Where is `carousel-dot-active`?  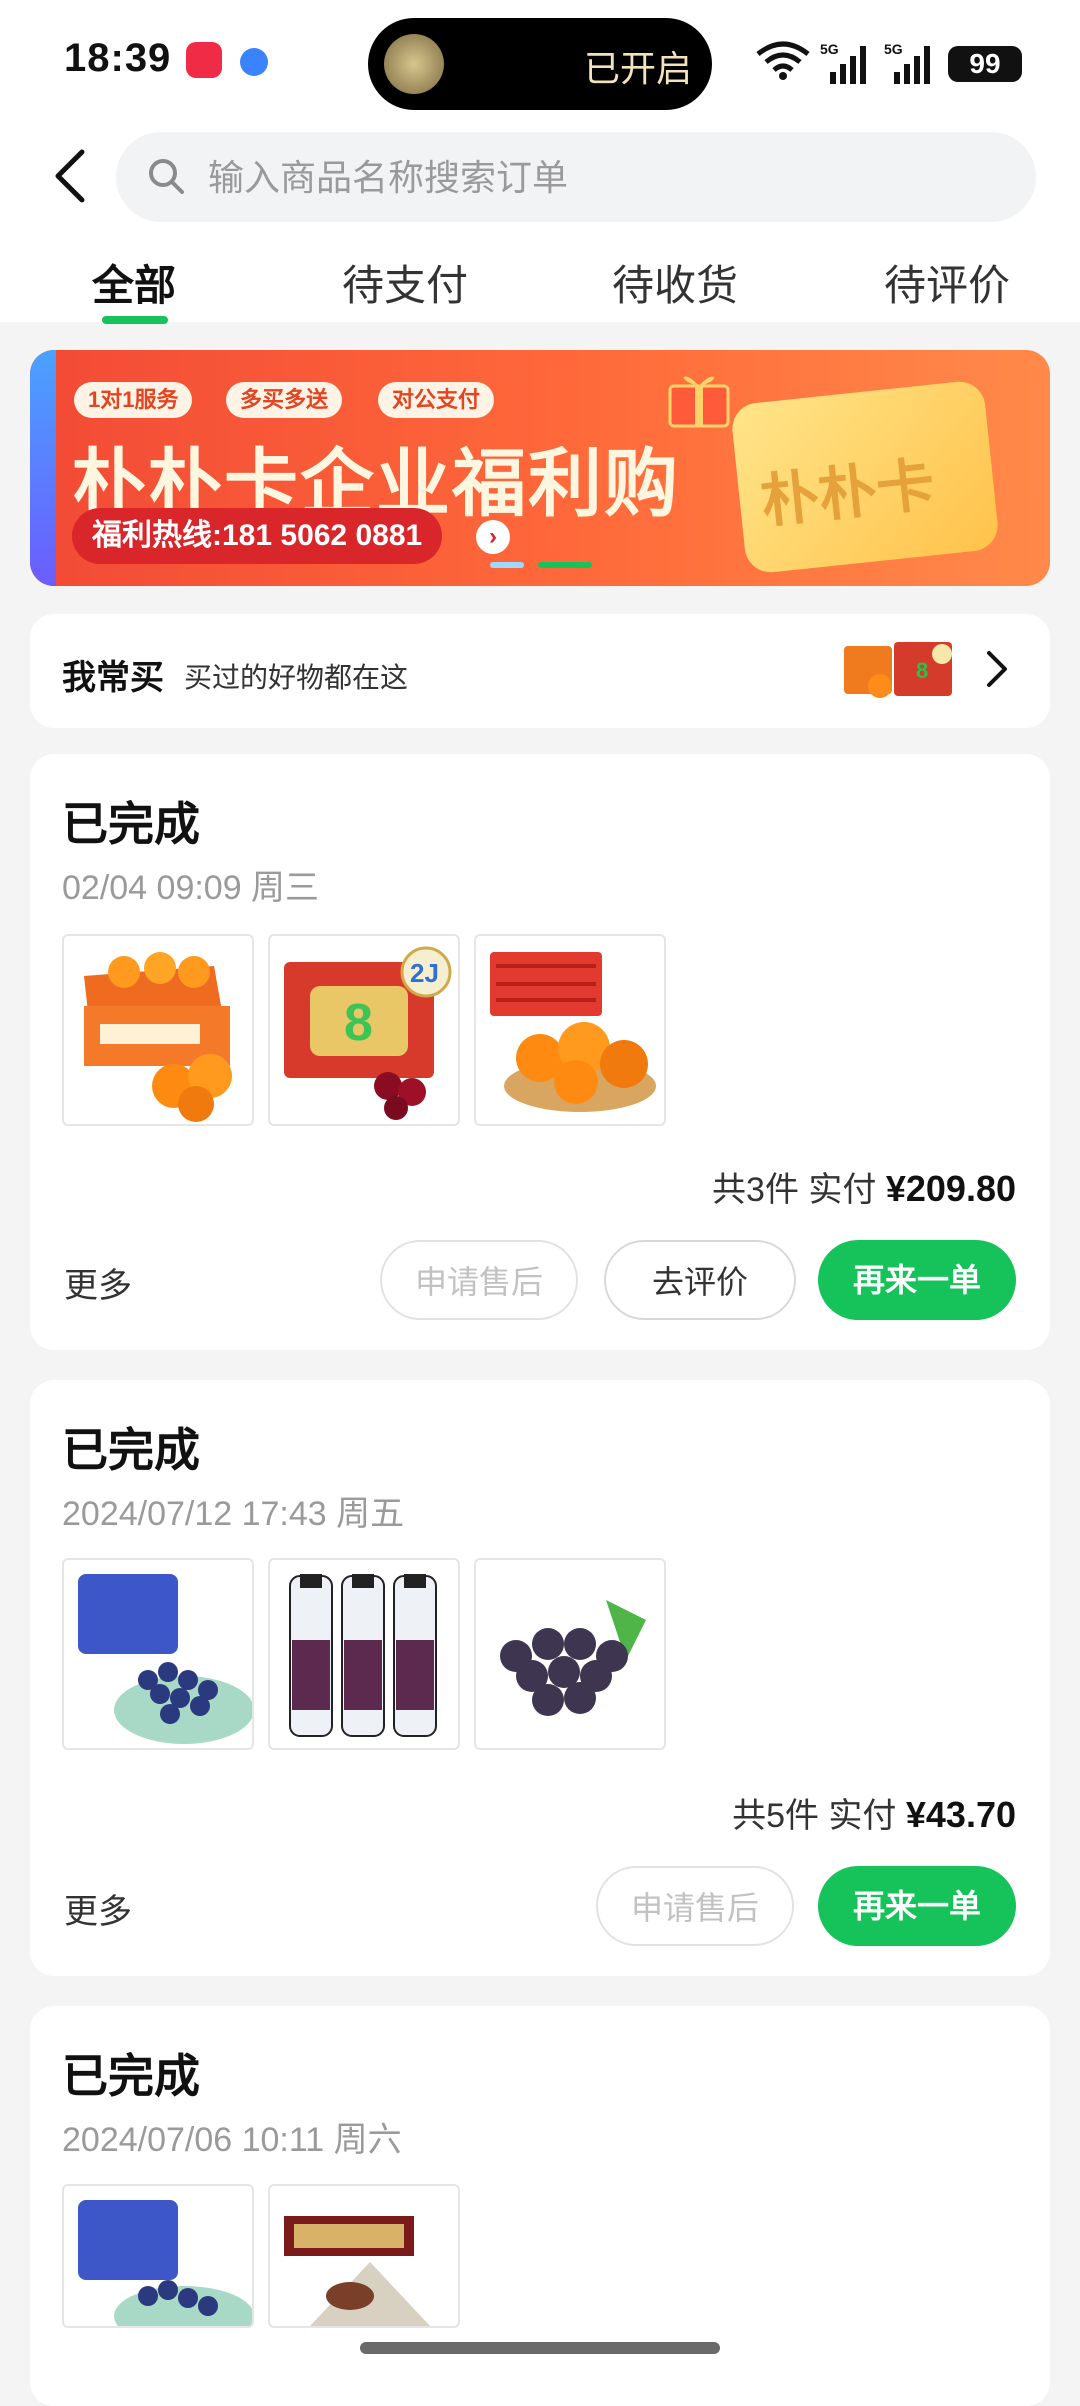
carousel-dot-active is located at coordinates (565, 565).